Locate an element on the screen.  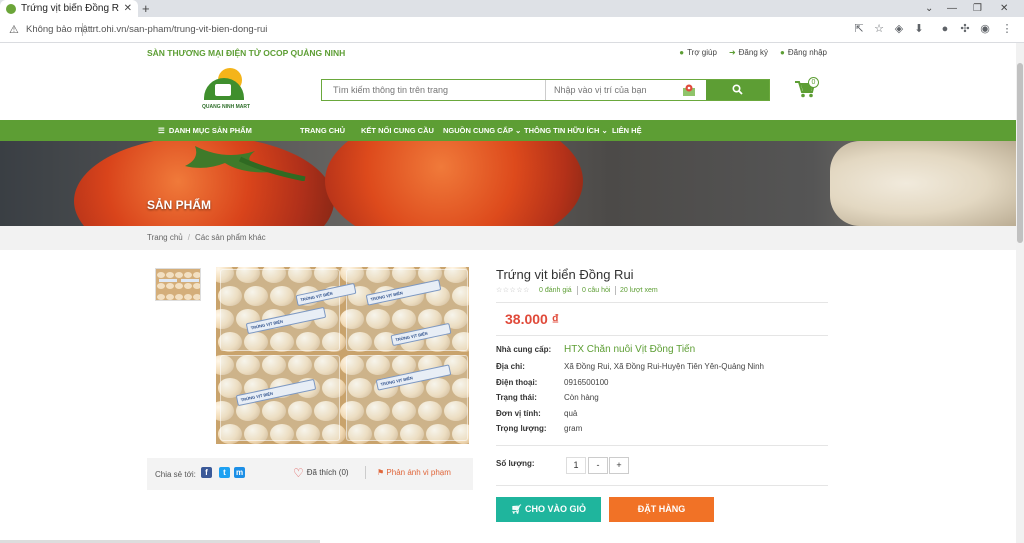
breadcrumb-home: Trang chủ is located at coordinates (165, 237).